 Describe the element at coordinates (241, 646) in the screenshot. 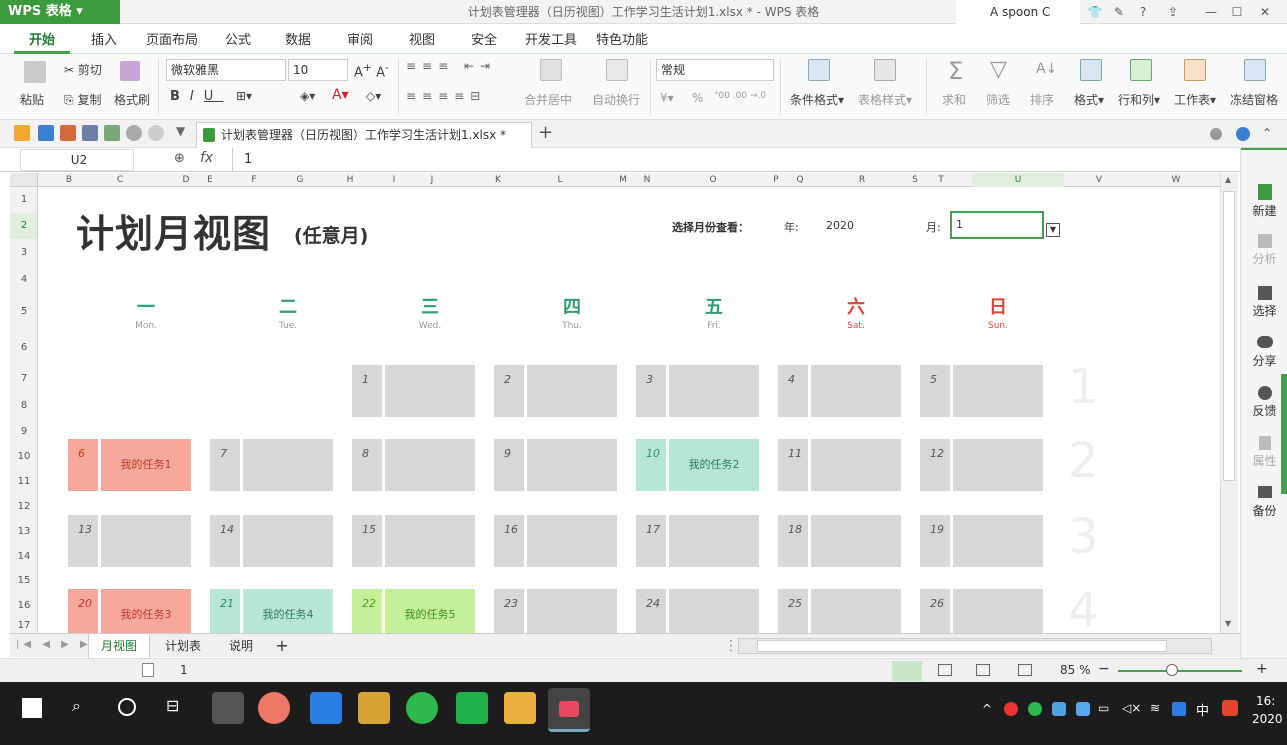

I see `sheet-tab-notes: 说明` at that location.